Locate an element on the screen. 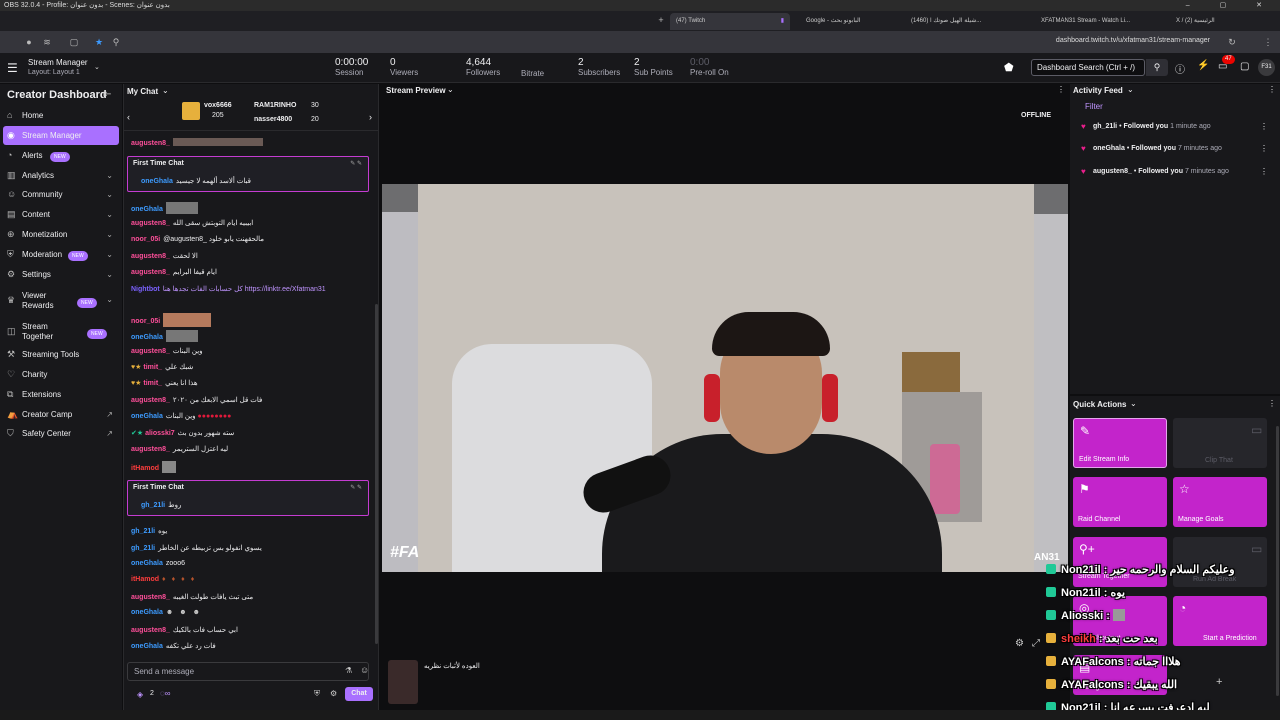 The width and height of the screenshot is (1280, 720). start-prediction-button: ◔ Start a Prediction is located at coordinates (1220, 621).